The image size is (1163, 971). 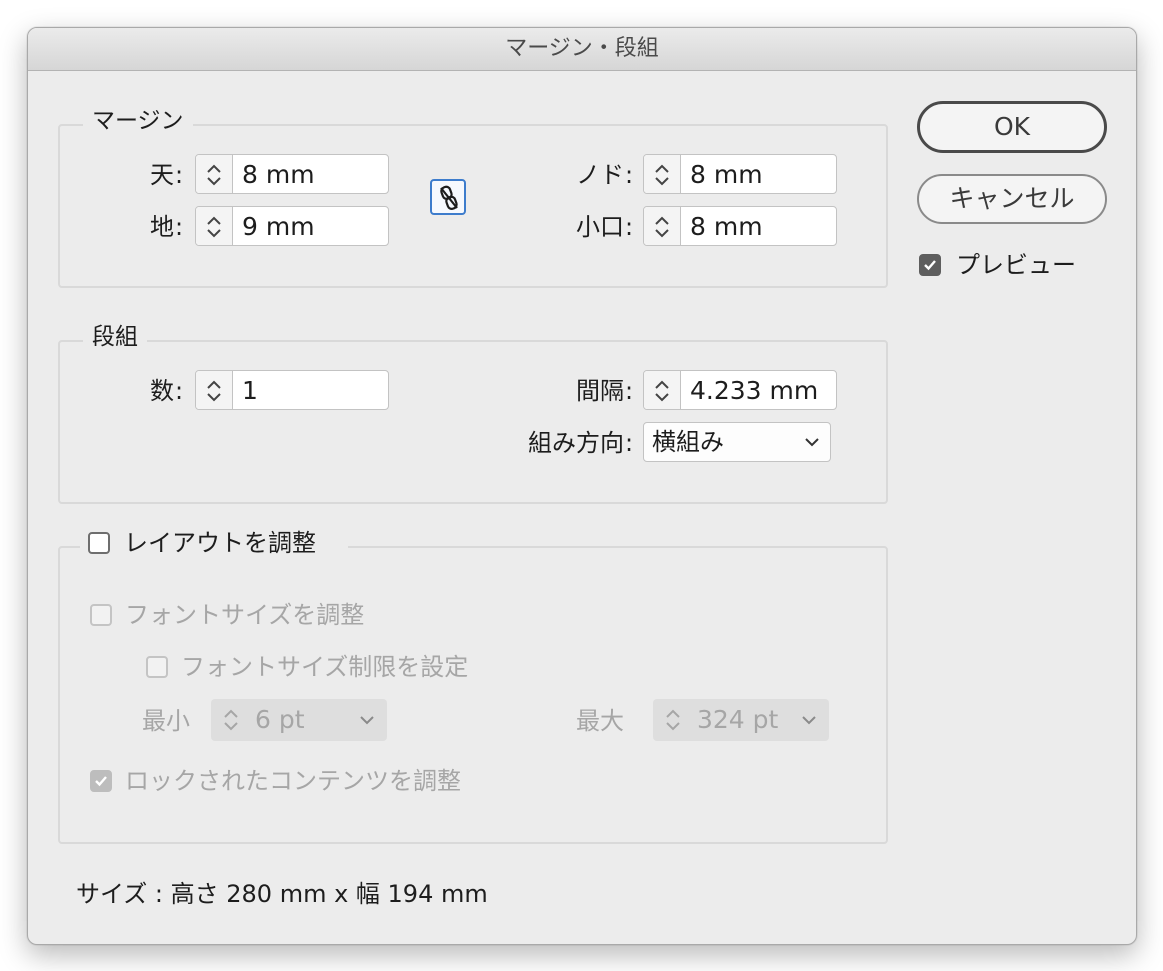 I want to click on top-margin-value: 8 mm, so click(x=278, y=174).